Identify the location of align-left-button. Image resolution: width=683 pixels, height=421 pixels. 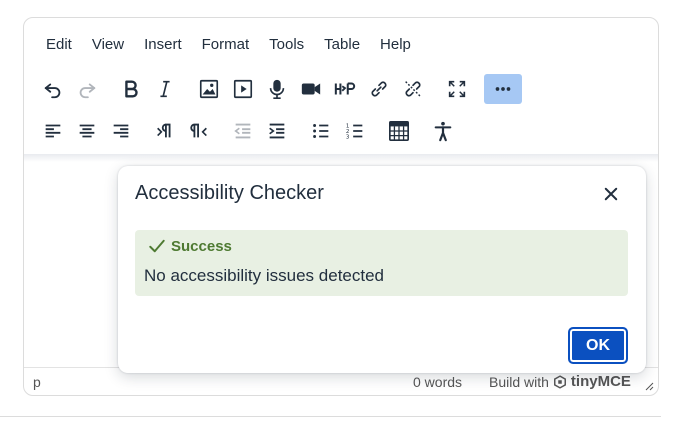
(53, 131).